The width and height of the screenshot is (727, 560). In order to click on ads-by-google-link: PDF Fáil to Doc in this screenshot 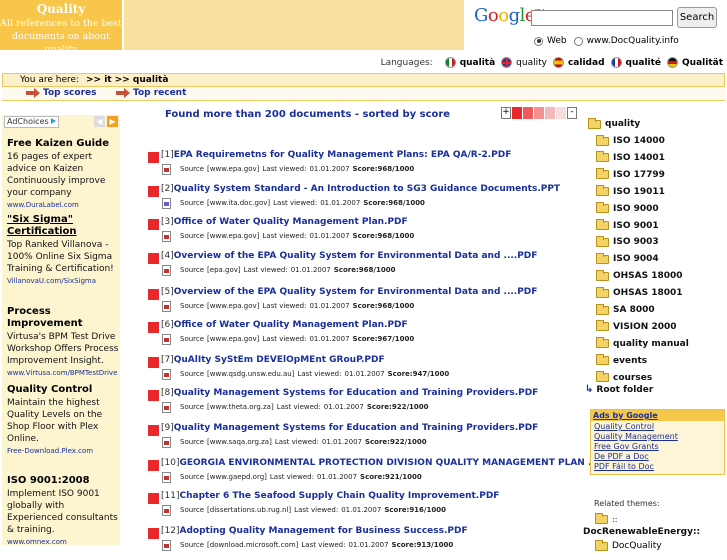, I will do `click(657, 467)`.